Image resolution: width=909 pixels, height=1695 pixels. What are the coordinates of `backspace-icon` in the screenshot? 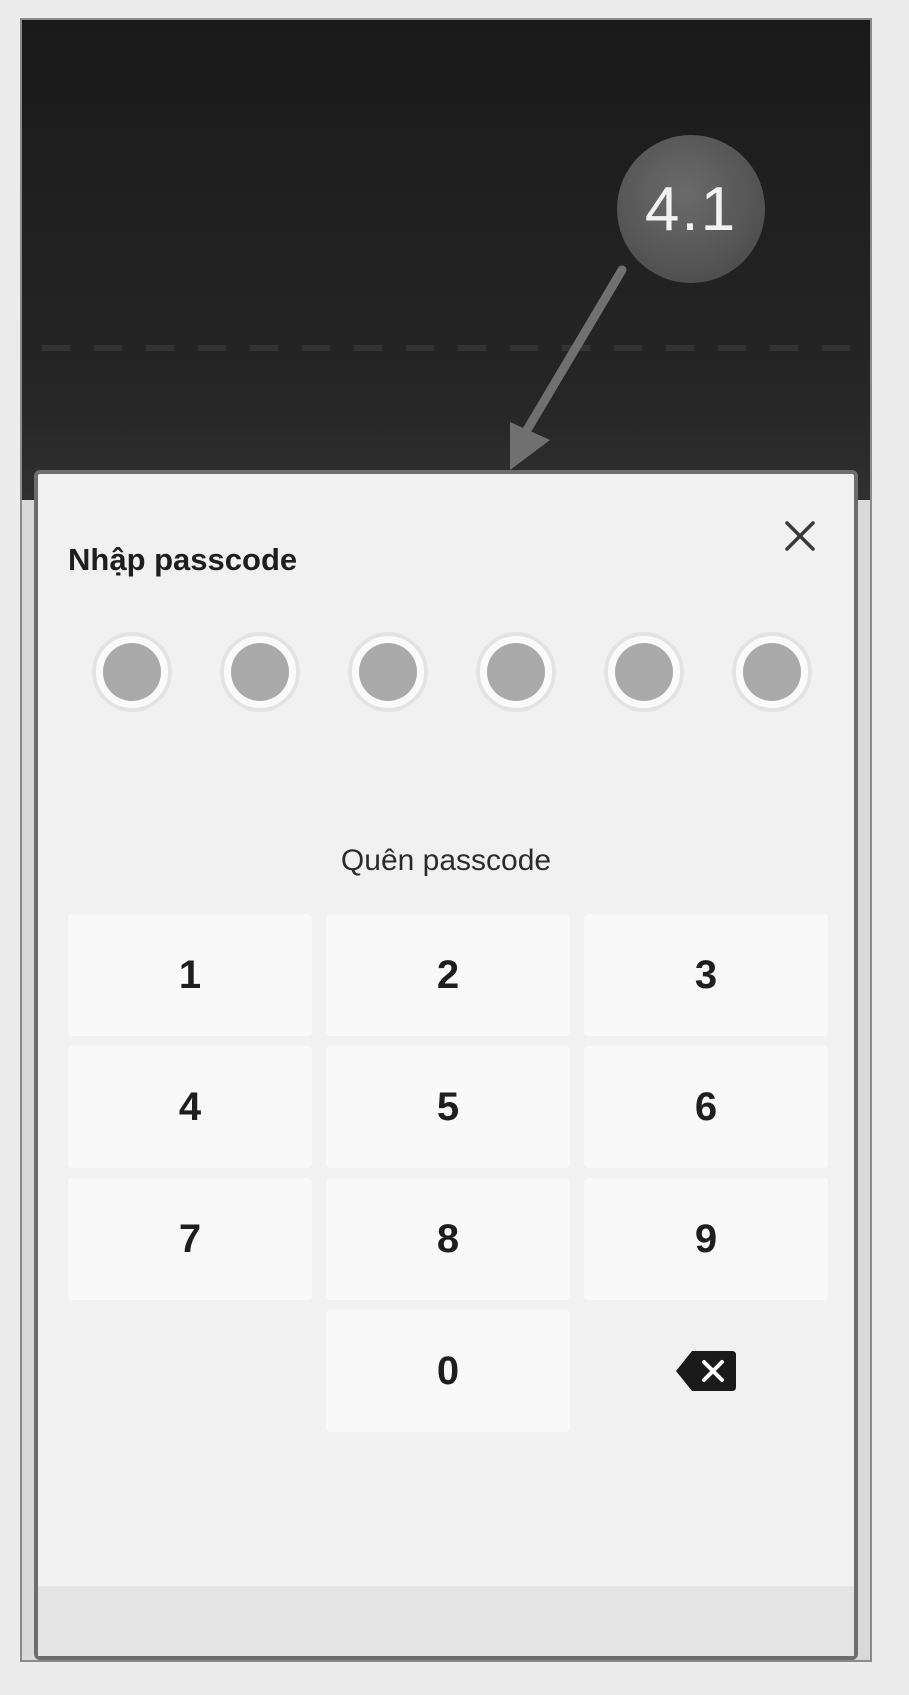 It's located at (706, 1371).